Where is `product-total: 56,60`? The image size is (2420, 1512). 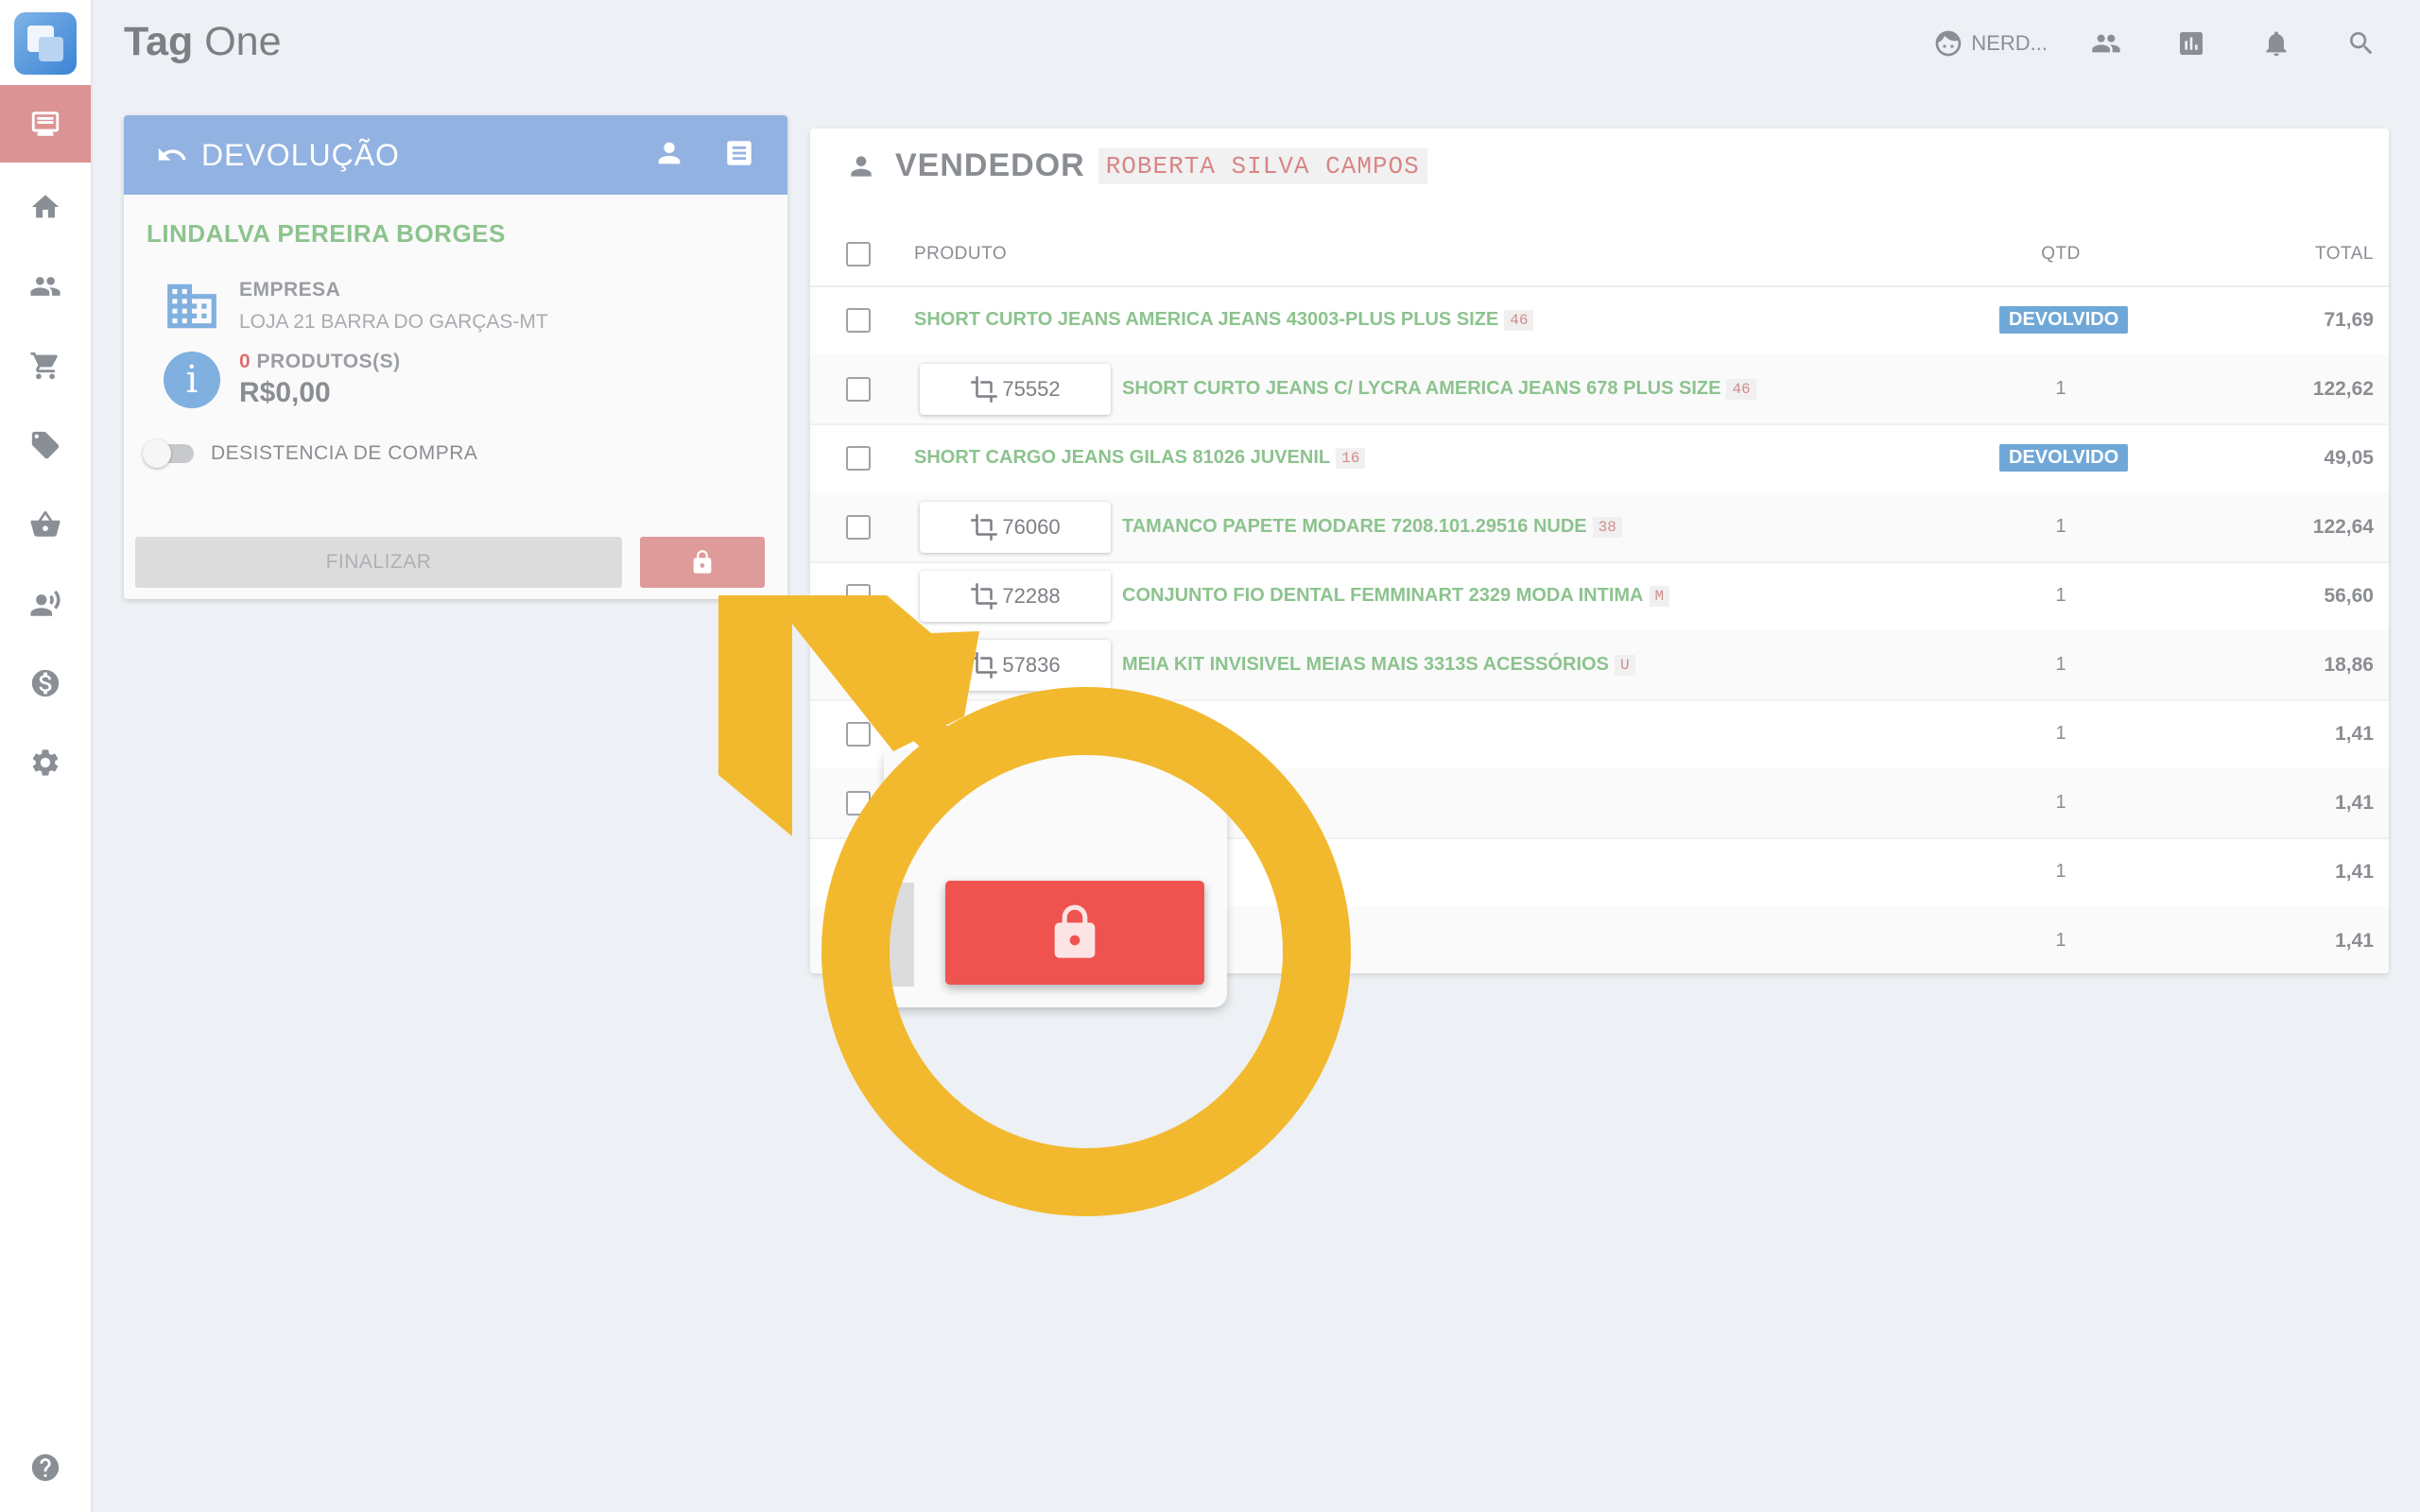
product-total: 56,60 is located at coordinates (2349, 595).